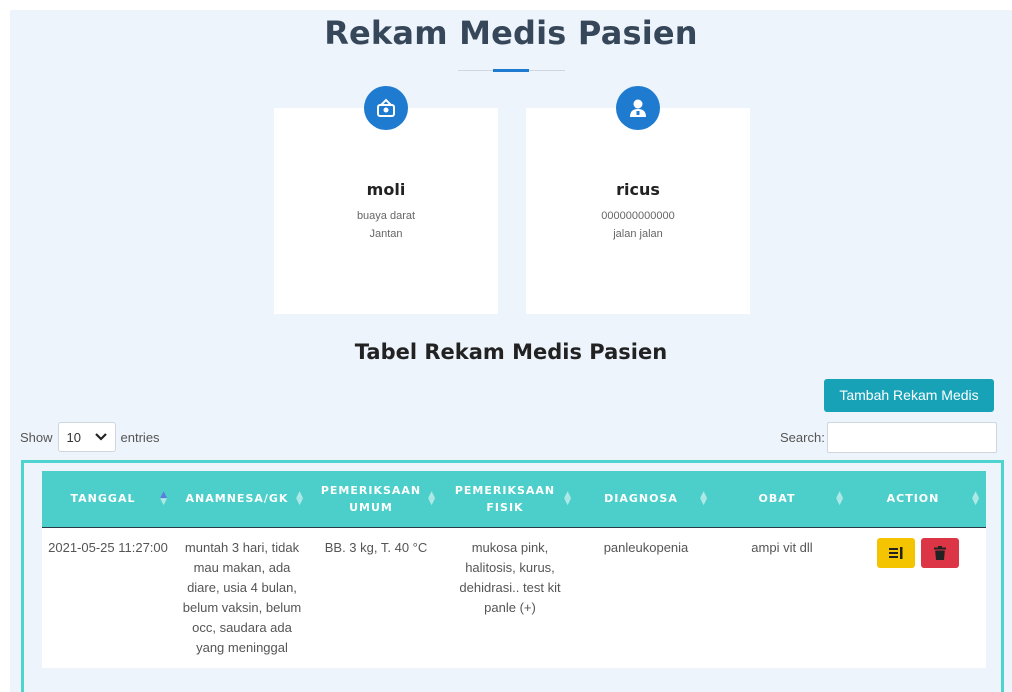  What do you see at coordinates (140, 437) in the screenshot?
I see `entries-label: entries` at bounding box center [140, 437].